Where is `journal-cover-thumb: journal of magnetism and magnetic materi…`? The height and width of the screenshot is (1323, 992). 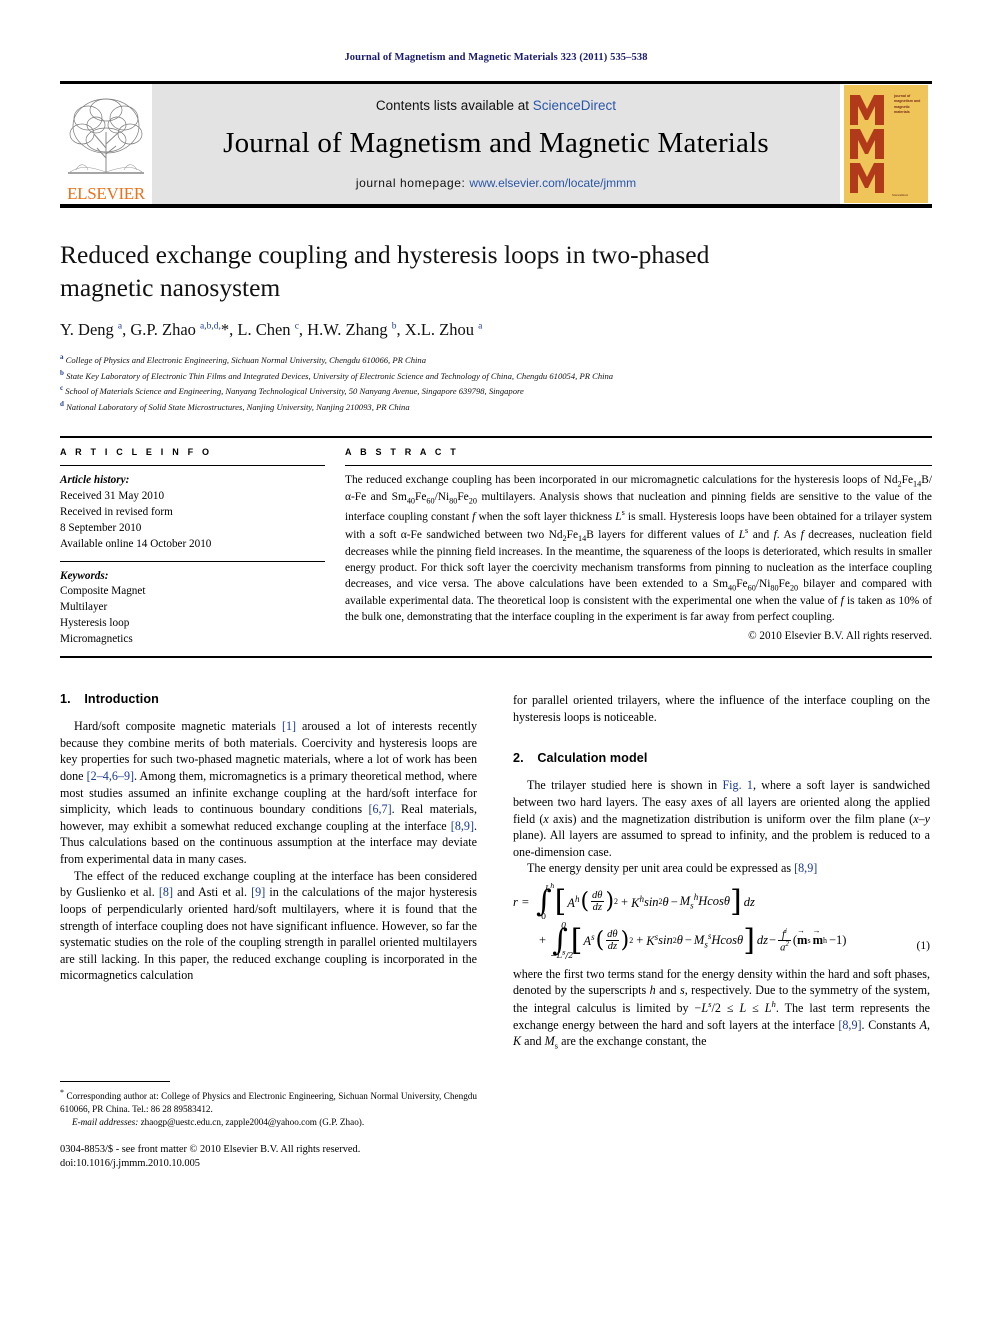
journal-cover-thumb: journal of magnetism and magnetic materi… is located at coordinates (886, 144).